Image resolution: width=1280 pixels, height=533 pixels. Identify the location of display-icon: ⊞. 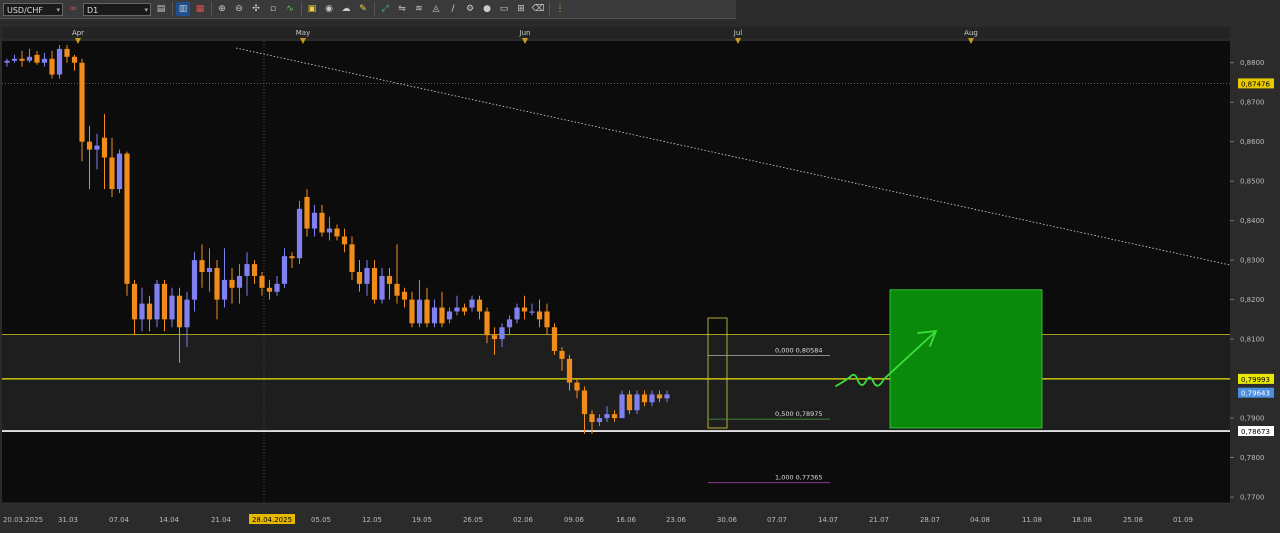
(521, 9).